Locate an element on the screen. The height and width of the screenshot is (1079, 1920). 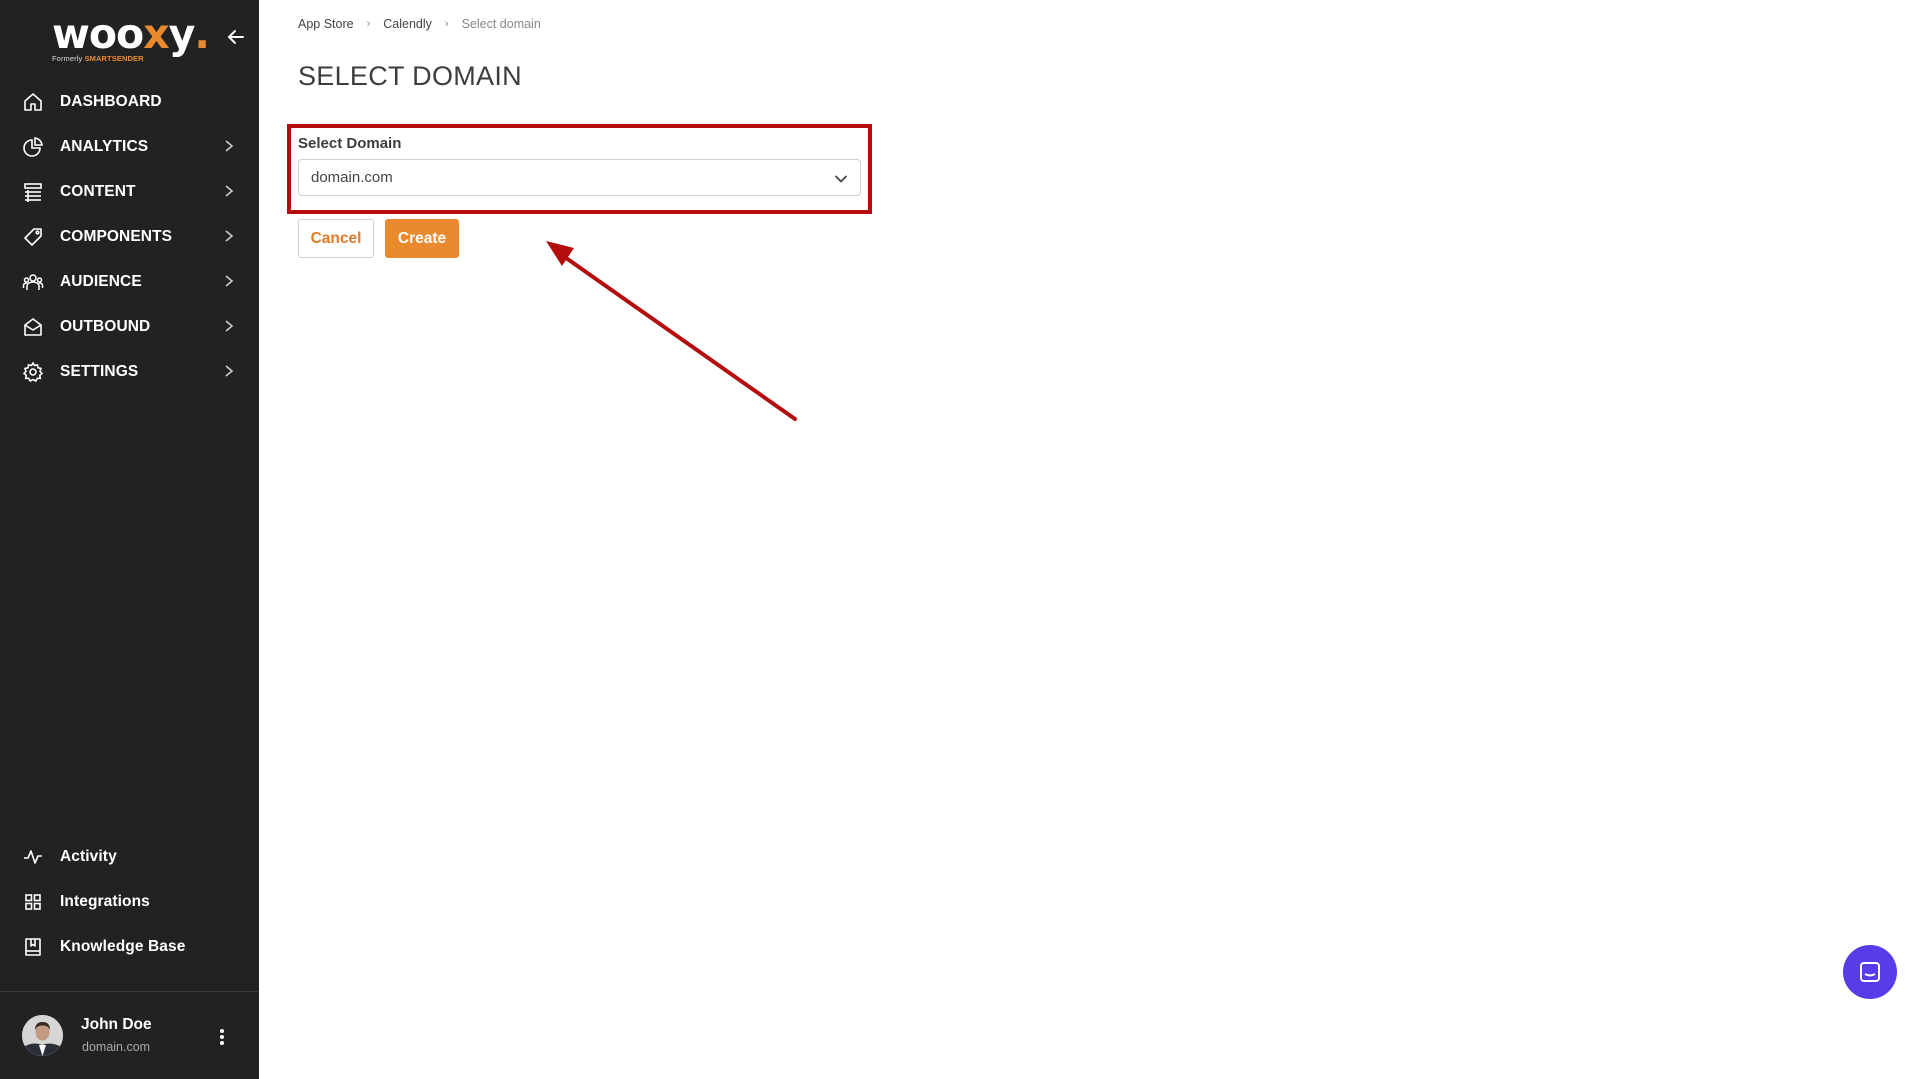
domain-select: domain.com is located at coordinates (579, 177).